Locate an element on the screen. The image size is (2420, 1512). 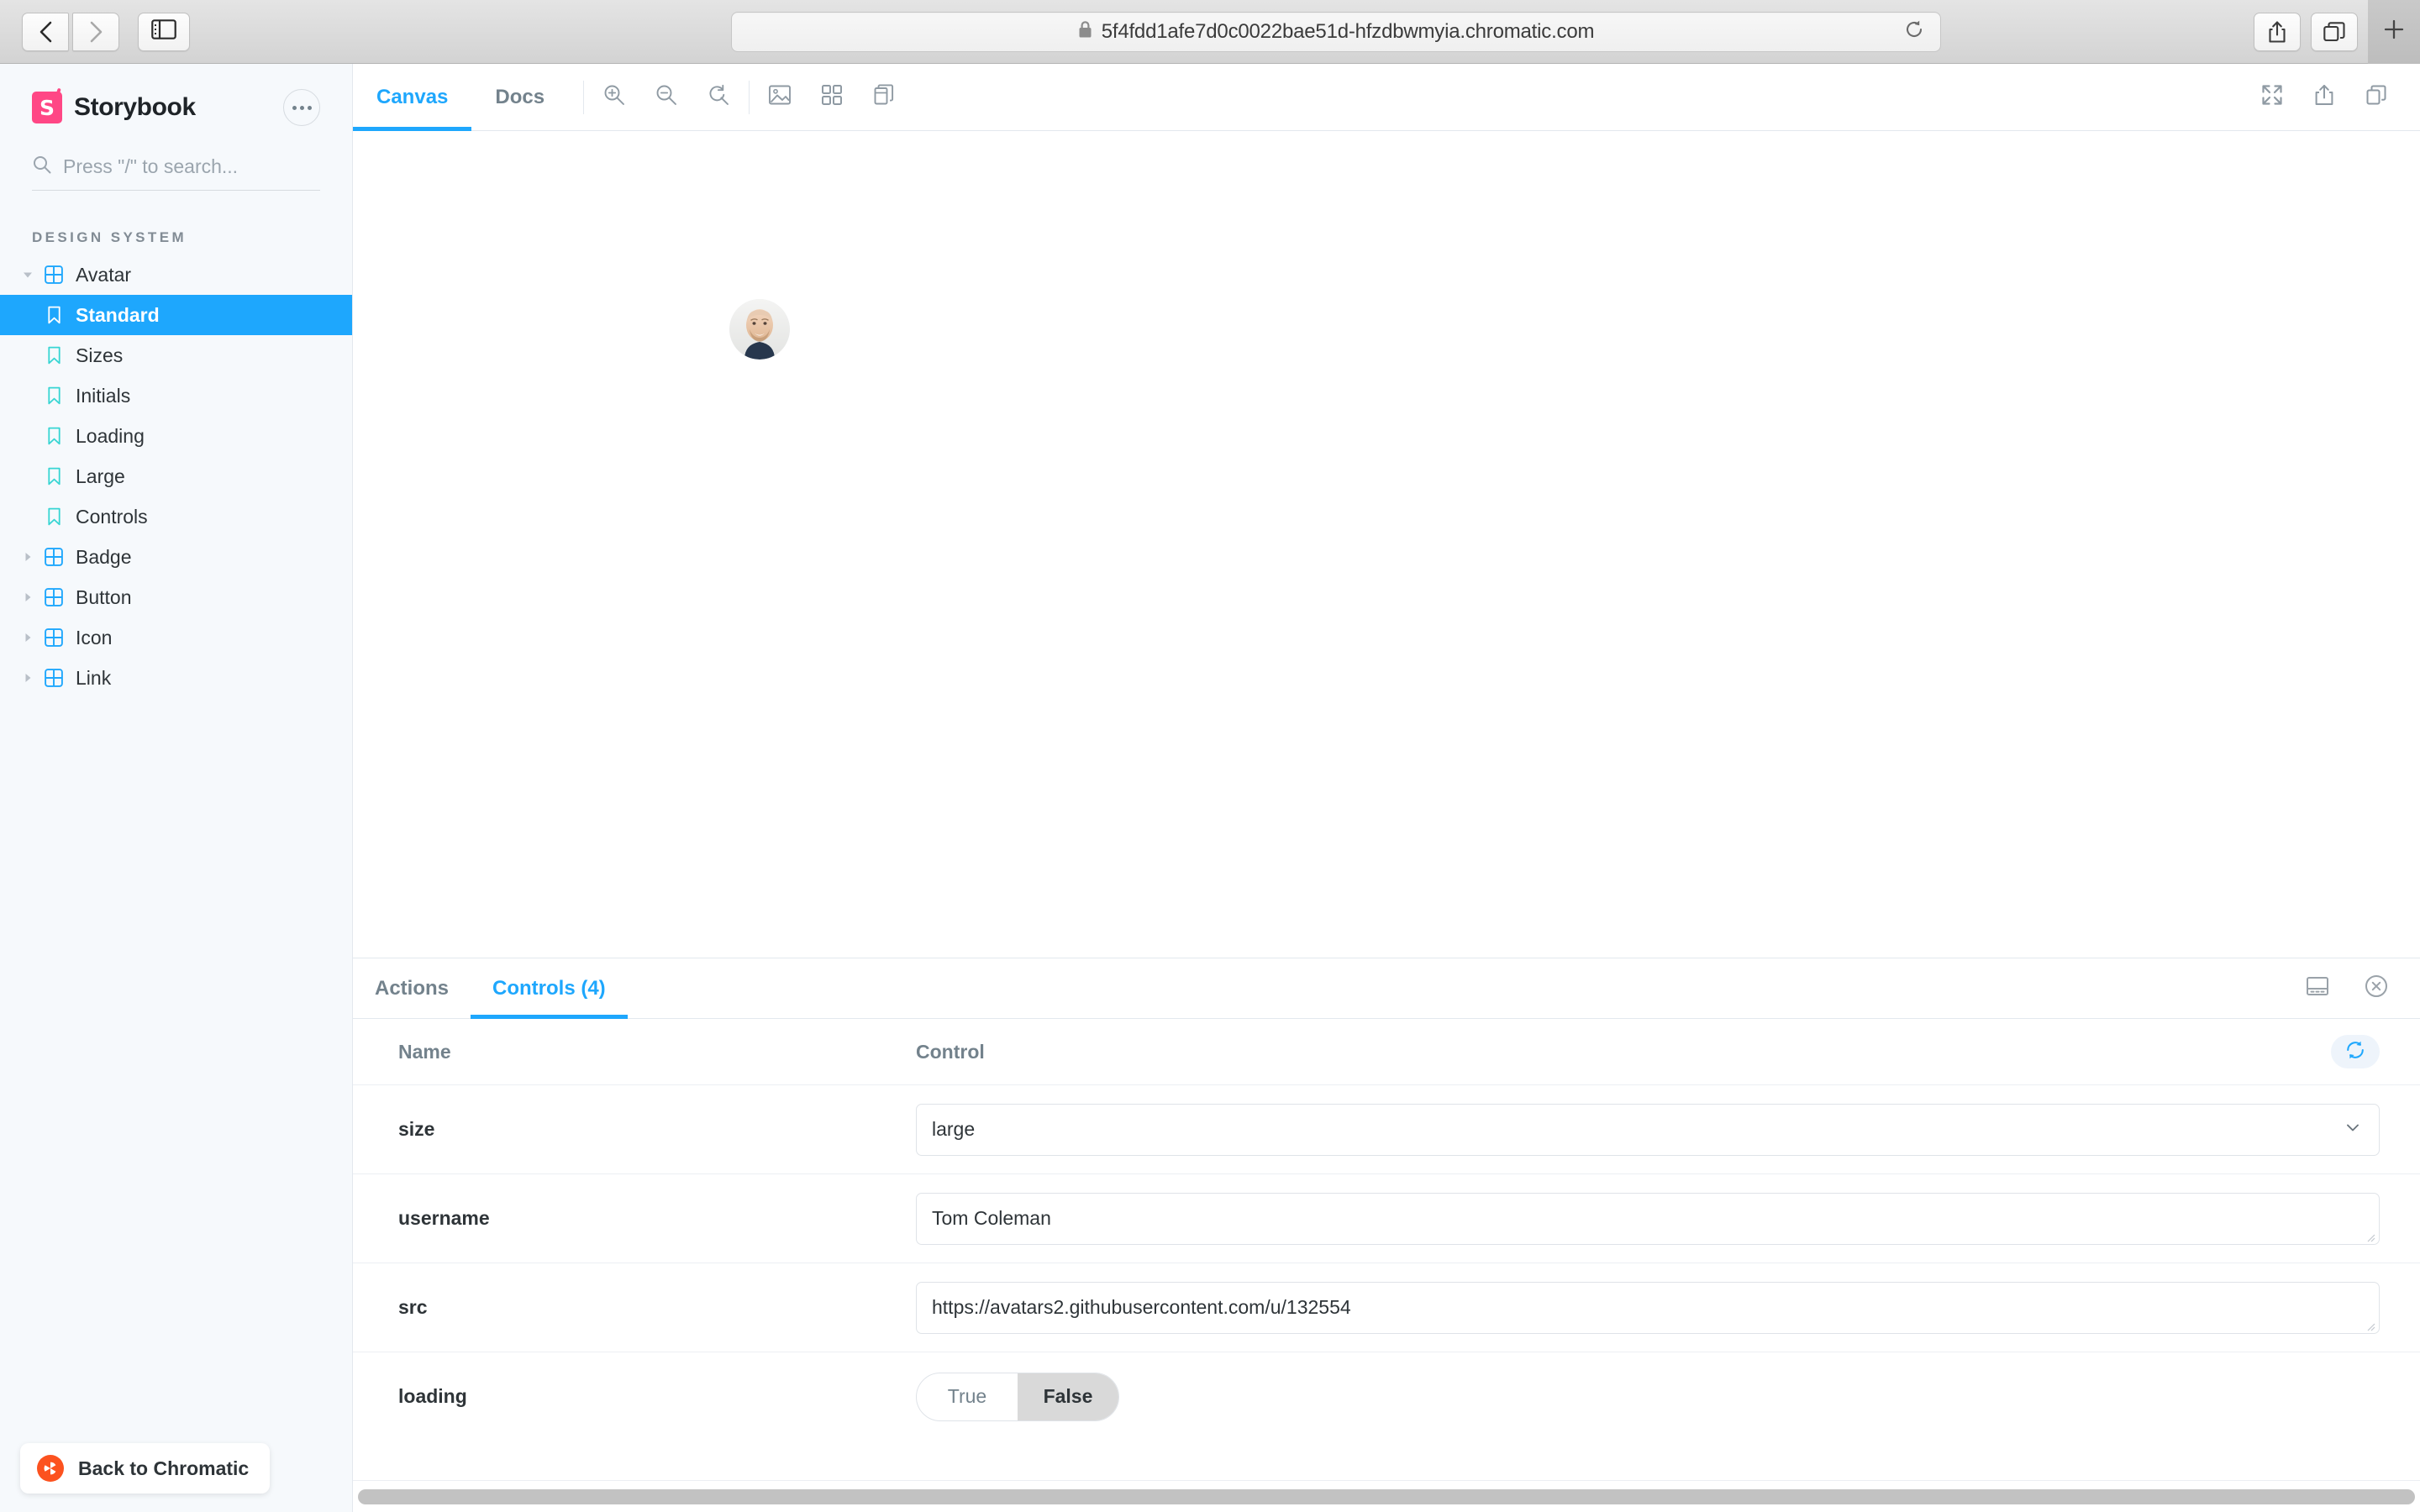
background-button is located at coordinates (780, 97).